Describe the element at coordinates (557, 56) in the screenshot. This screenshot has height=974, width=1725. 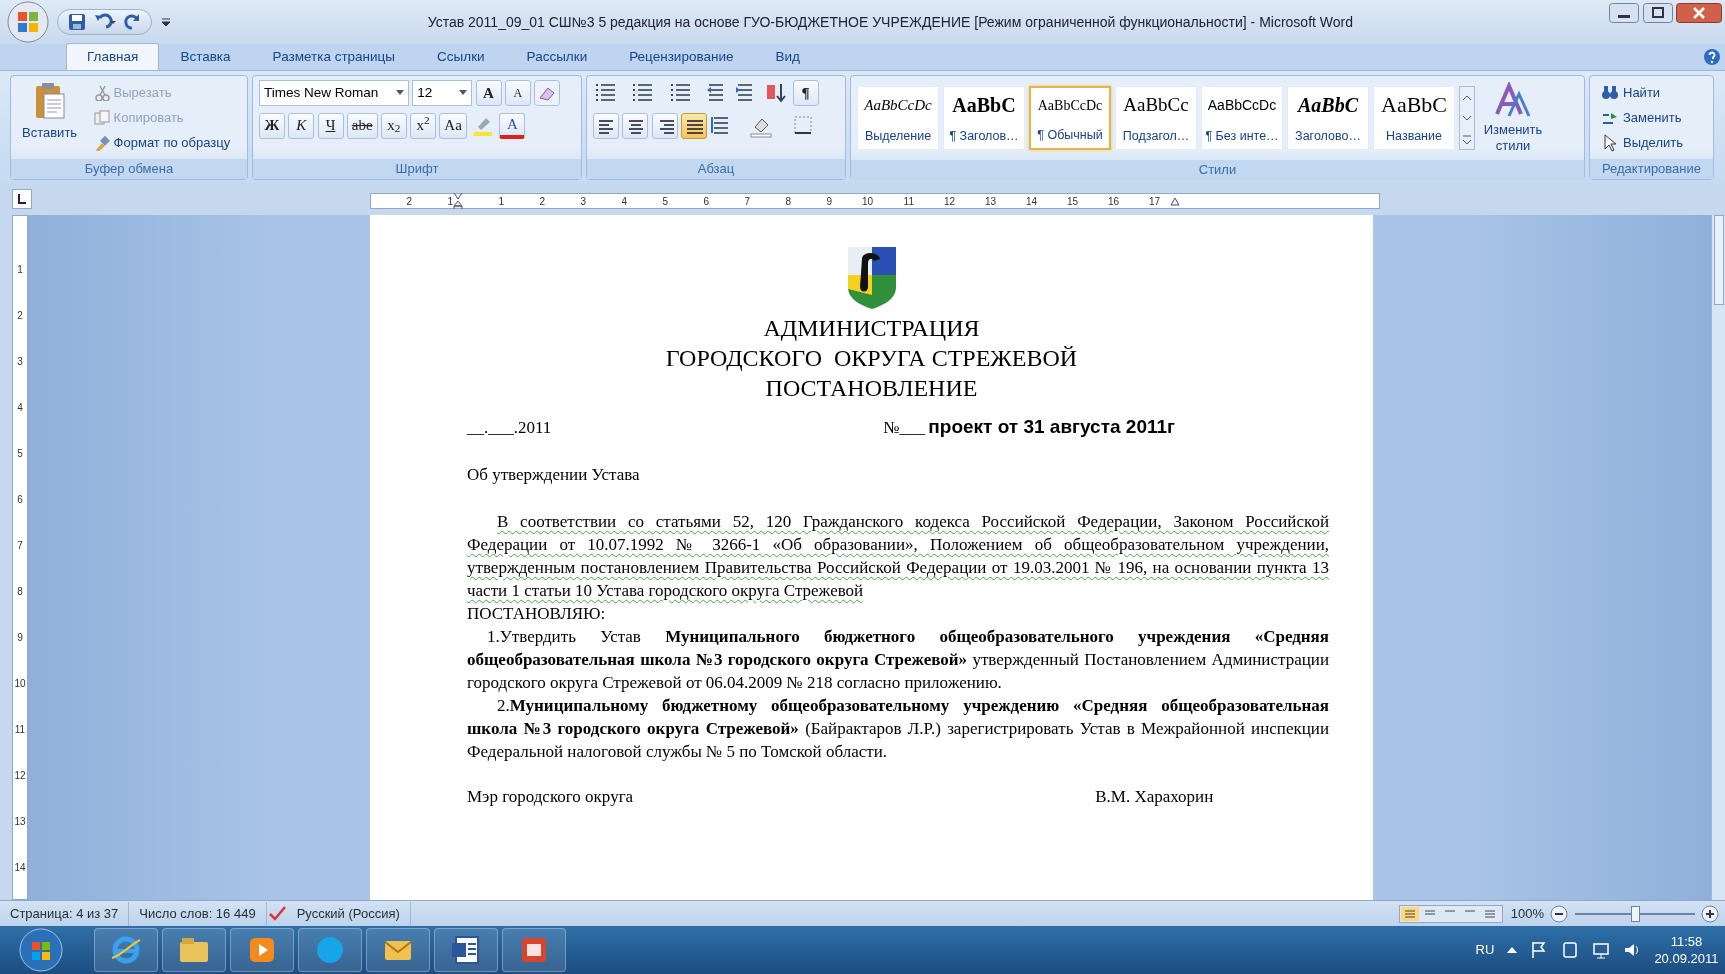
I see `ribbon-tab: Рассылки` at that location.